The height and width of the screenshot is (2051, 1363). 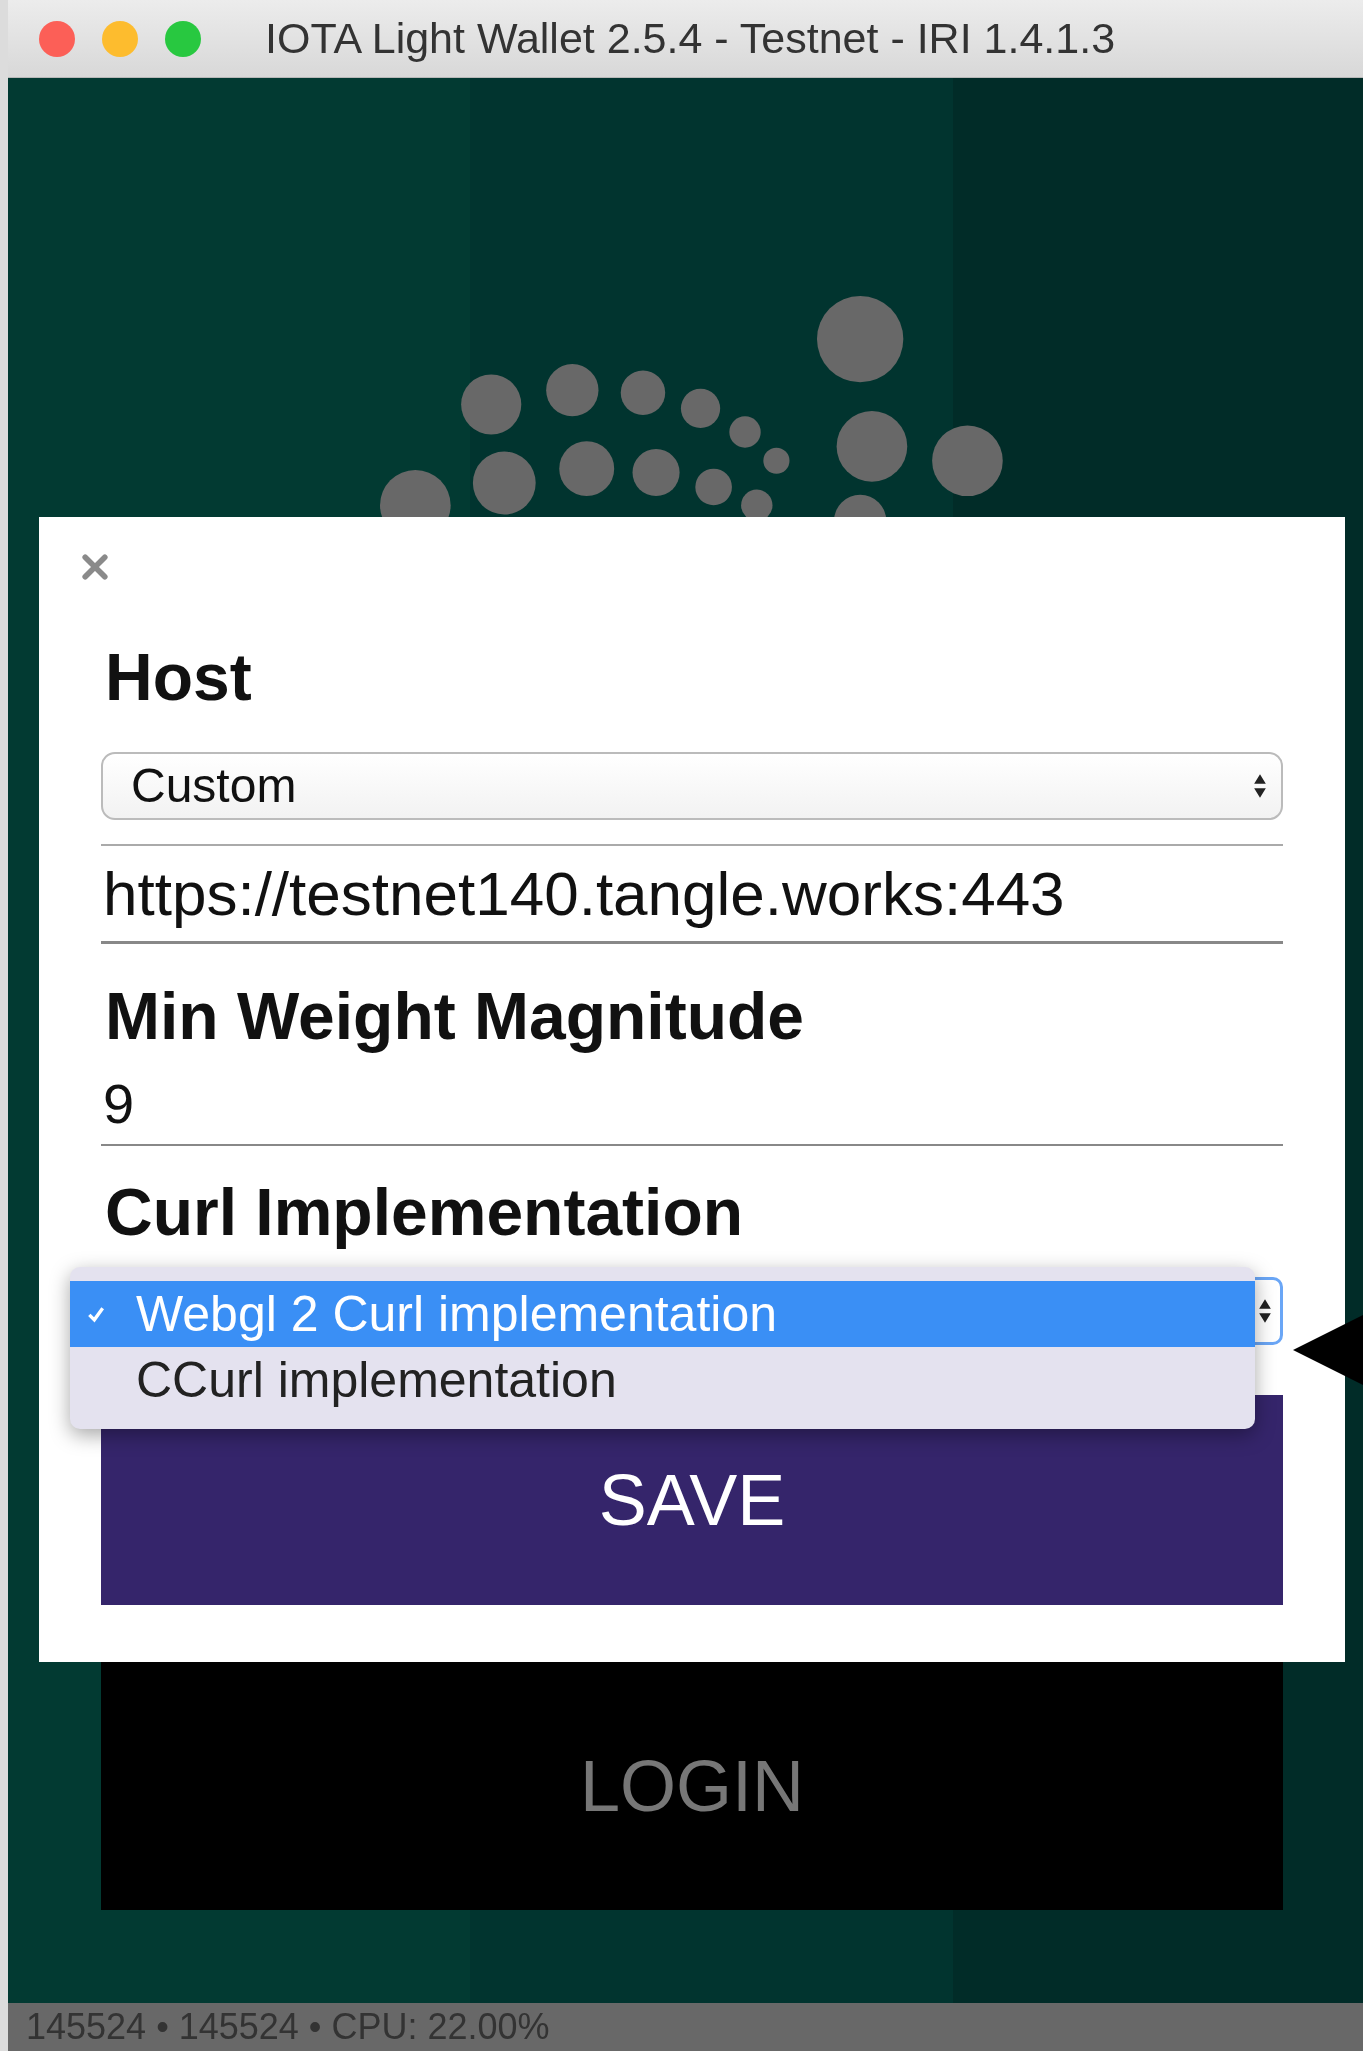 What do you see at coordinates (692, 1786) in the screenshot?
I see `login-button: LOGIN` at bounding box center [692, 1786].